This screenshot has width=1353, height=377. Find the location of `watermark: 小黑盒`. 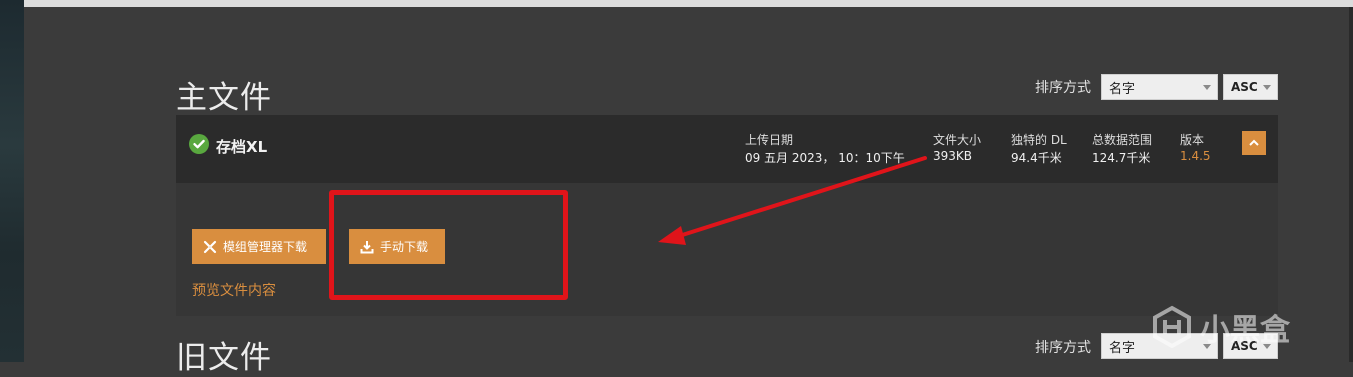

watermark: 小黑盒 is located at coordinates (1220, 327).